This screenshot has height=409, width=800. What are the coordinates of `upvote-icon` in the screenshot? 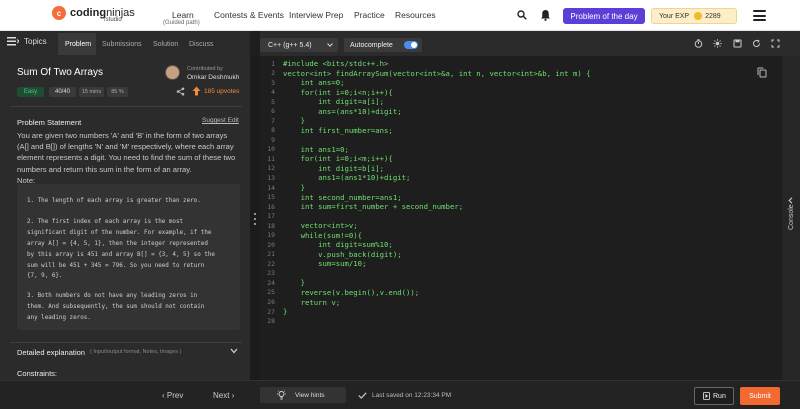 It's located at (196, 91).